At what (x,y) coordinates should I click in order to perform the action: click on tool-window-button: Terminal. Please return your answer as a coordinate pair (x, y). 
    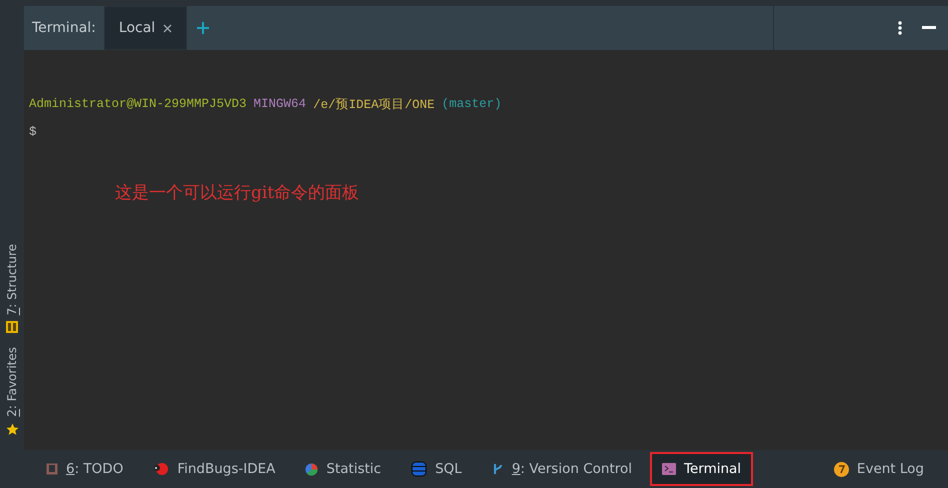
    Looking at the image, I should click on (702, 469).